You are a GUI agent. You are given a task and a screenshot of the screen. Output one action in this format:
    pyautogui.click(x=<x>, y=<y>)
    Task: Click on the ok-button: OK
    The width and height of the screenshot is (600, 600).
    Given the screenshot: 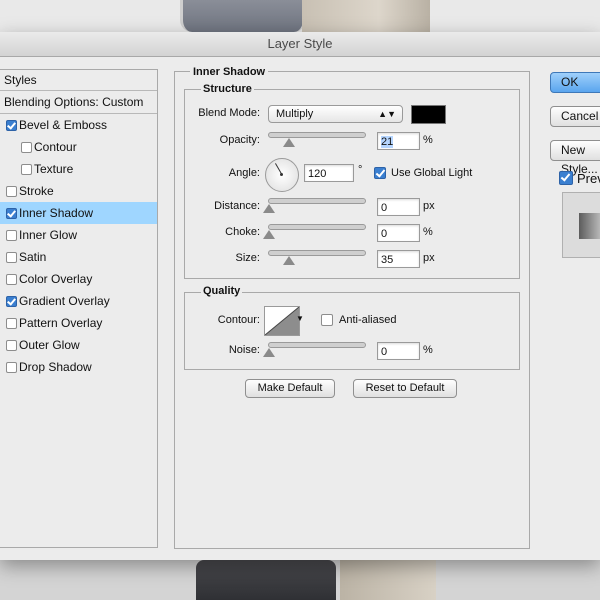 What is the action you would take?
    pyautogui.click(x=575, y=82)
    